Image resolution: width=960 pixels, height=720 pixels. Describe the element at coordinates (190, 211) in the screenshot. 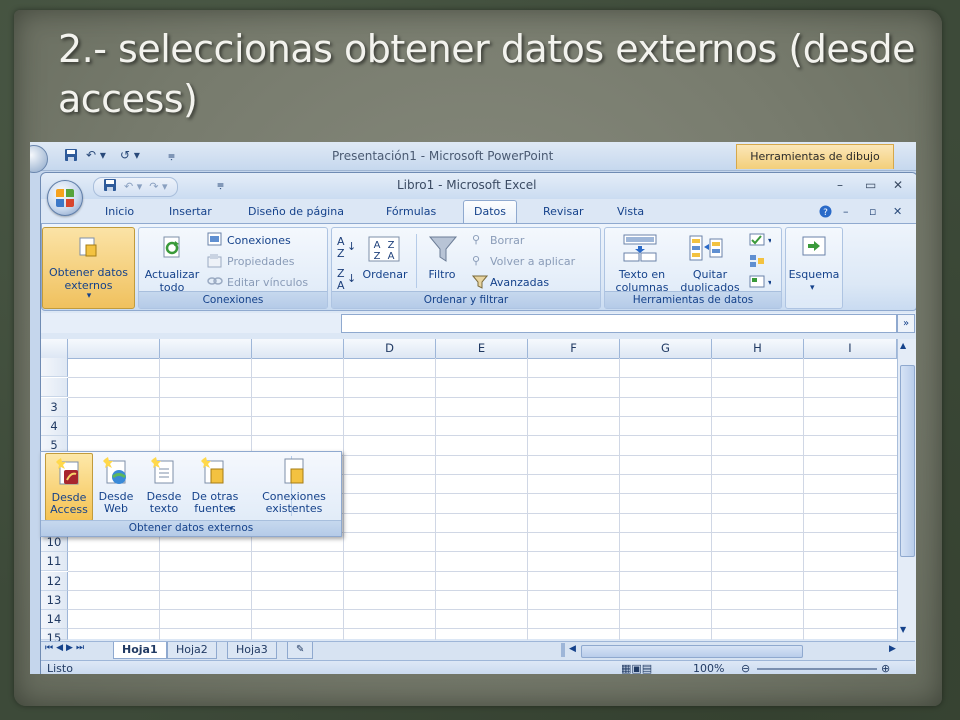

I see `tab-insertar: Insertar` at that location.